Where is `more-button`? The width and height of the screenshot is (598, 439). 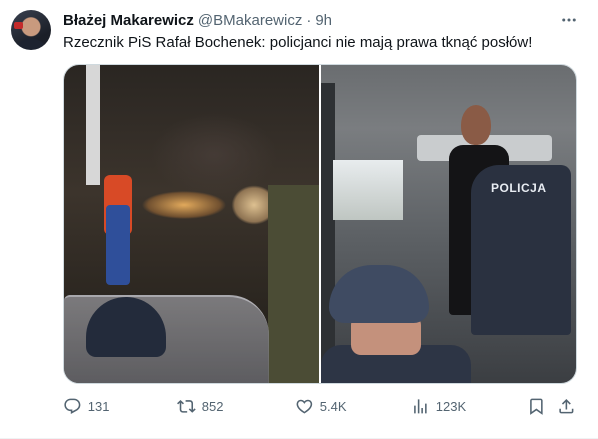 more-button is located at coordinates (569, 20).